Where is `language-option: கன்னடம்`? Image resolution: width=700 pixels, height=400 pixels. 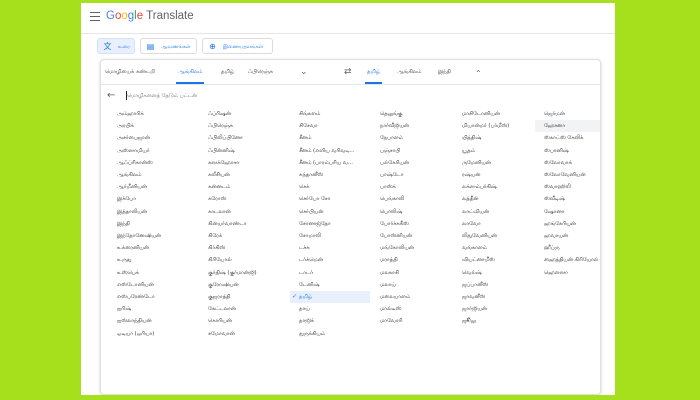 language-option: கன்னடம் is located at coordinates (239, 187).